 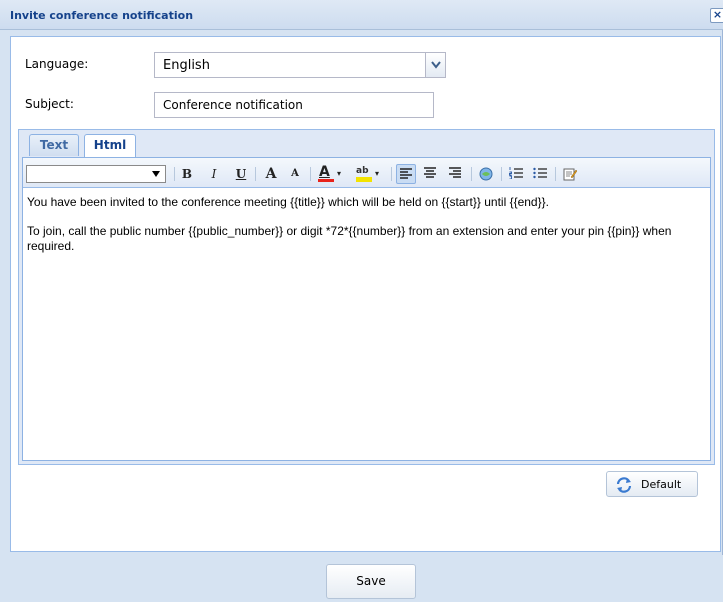 I want to click on subject-label: Subject:, so click(x=49, y=104).